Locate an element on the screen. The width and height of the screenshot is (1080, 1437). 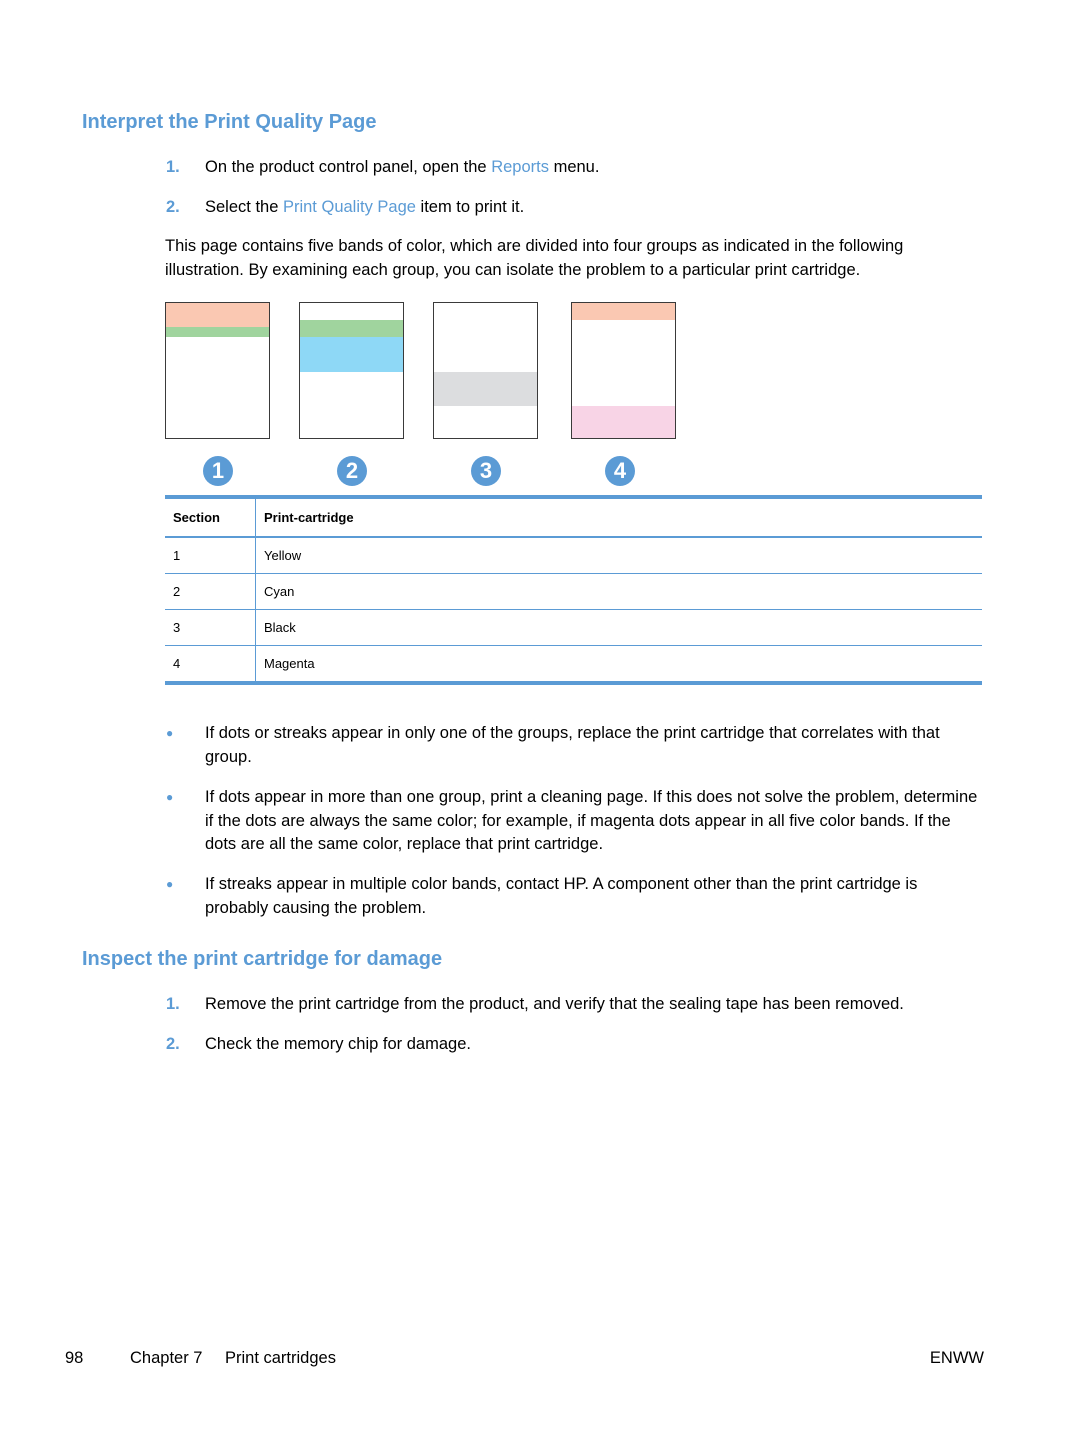
table-row: 4 Magenta is located at coordinates (573, 665).